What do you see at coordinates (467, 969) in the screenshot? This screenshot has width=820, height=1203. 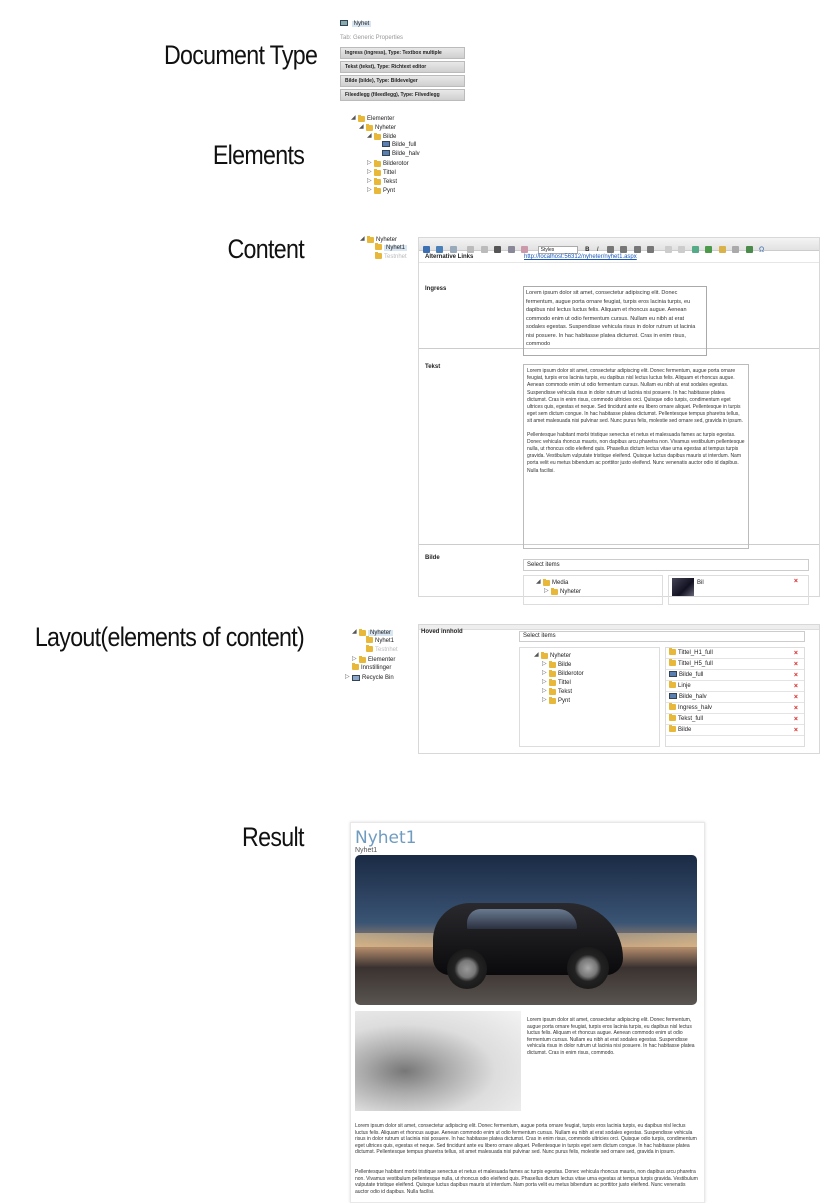 I see `car-wheel-rear` at bounding box center [467, 969].